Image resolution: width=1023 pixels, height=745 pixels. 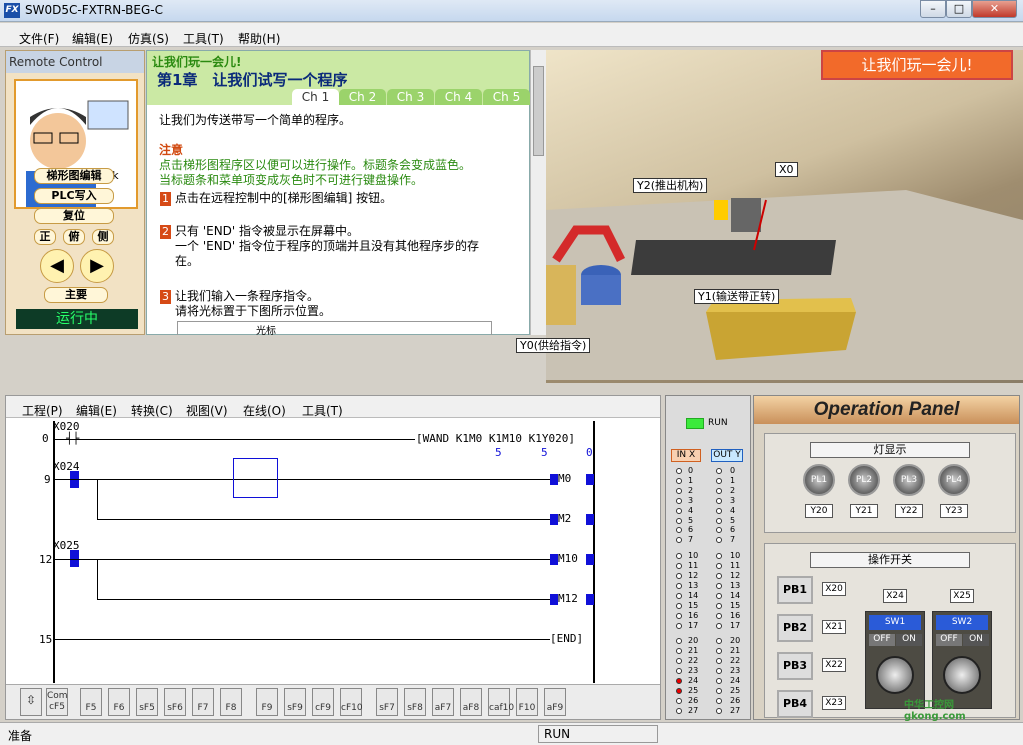 I want to click on ladder-cursor, so click(x=255, y=478).